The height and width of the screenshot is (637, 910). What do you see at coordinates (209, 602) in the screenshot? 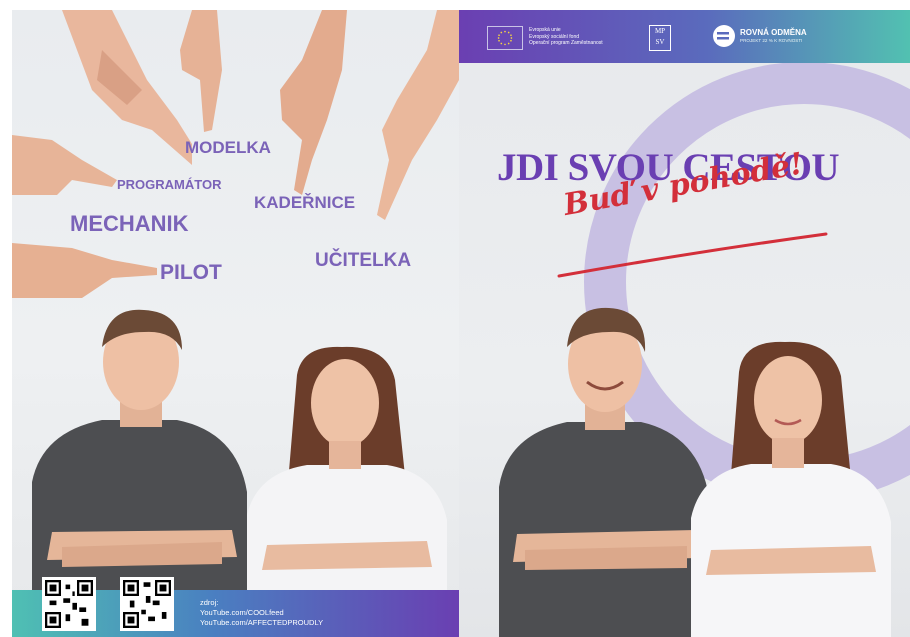
I see `source-label: zdroj:` at bounding box center [209, 602].